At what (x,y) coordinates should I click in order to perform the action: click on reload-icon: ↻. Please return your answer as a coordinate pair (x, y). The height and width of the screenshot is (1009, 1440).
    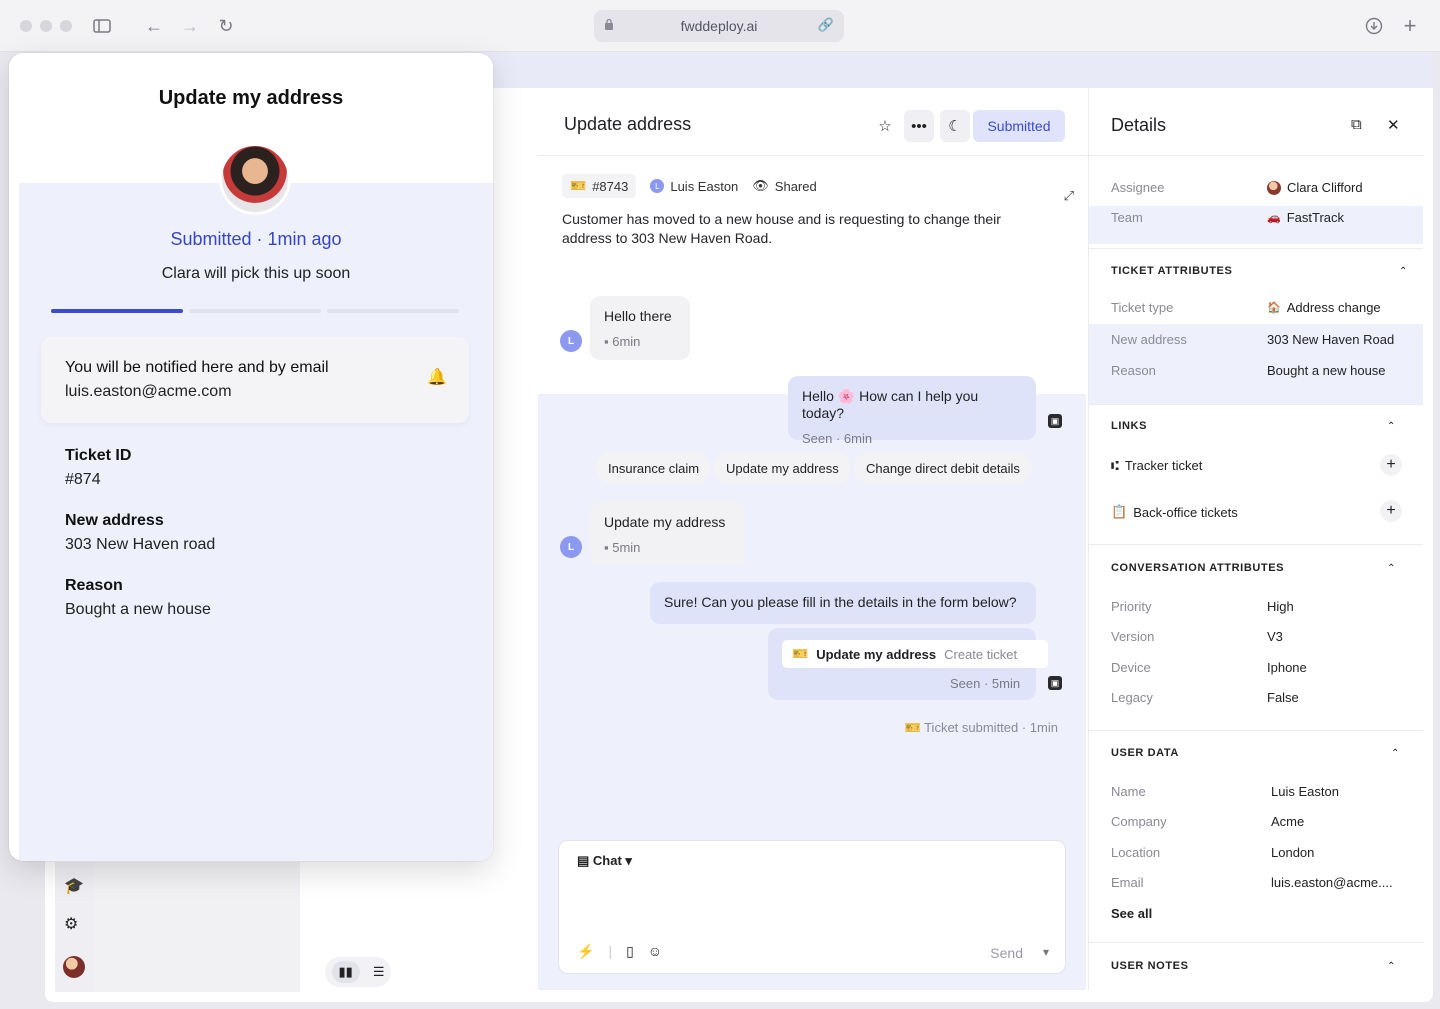
    Looking at the image, I should click on (226, 26).